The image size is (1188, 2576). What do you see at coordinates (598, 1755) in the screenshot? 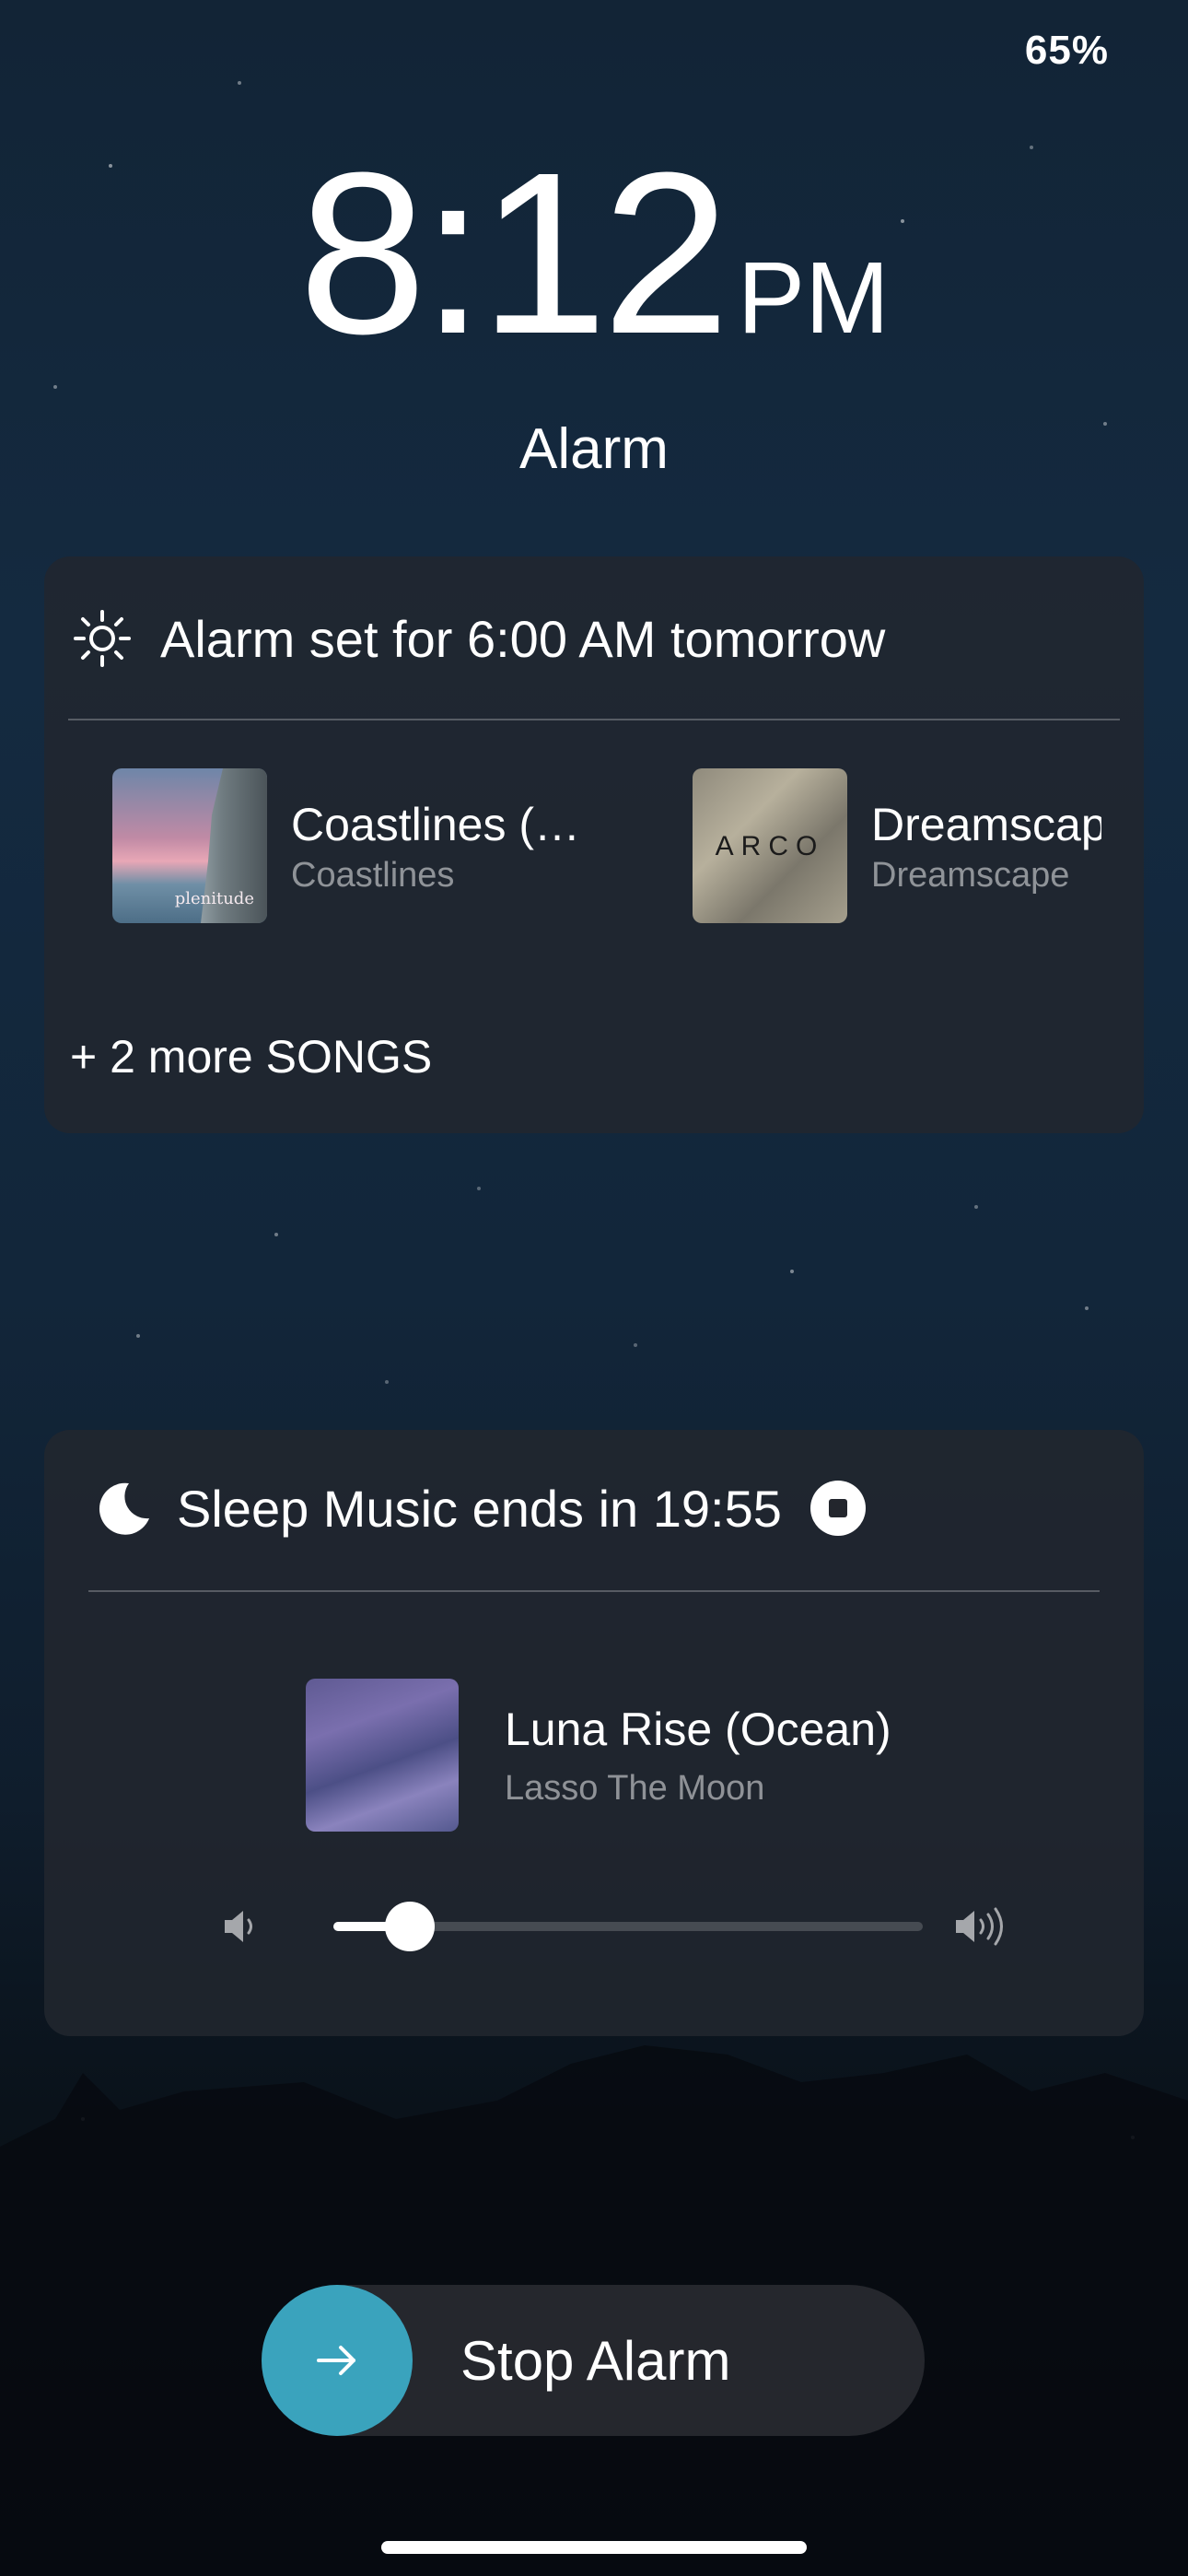
I see `now-playing-track: Luna Rise (Ocean) Lasso The Moon` at bounding box center [598, 1755].